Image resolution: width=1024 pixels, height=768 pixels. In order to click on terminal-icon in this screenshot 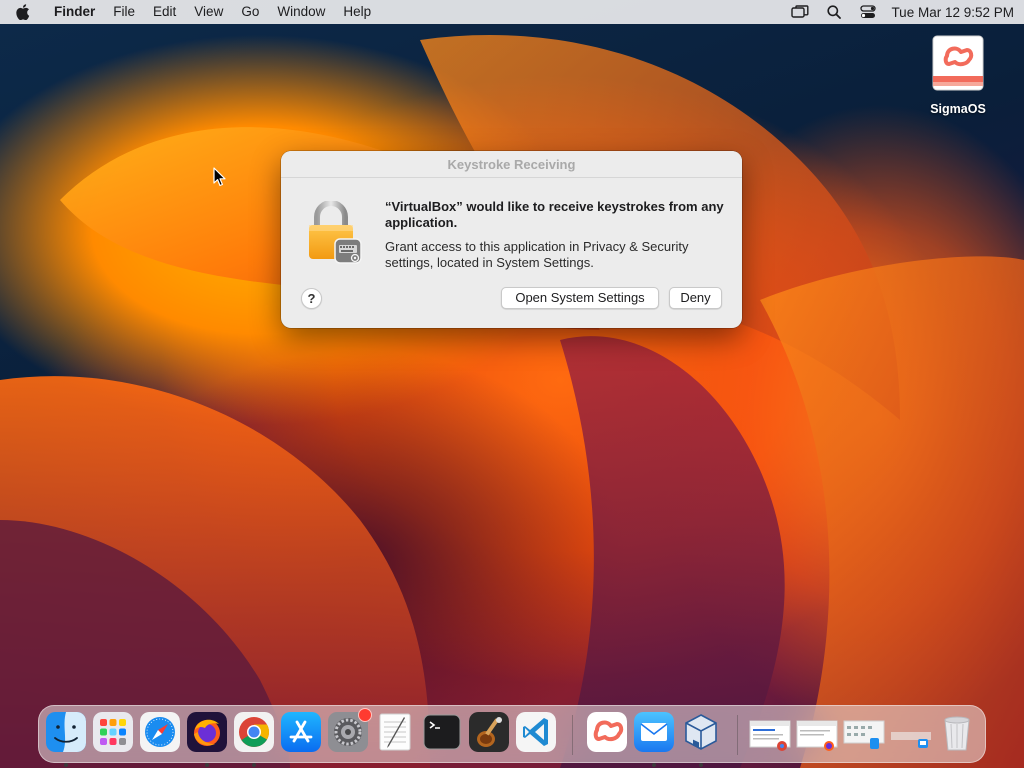, I will do `click(442, 732)`.